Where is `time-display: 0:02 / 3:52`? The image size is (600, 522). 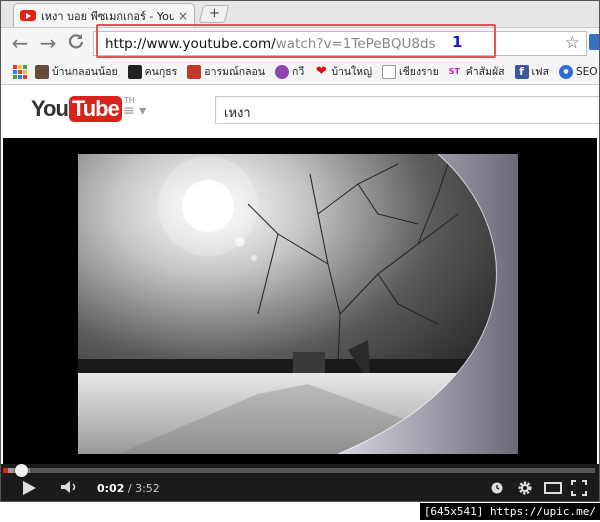 time-display: 0:02 / 3:52 is located at coordinates (128, 488).